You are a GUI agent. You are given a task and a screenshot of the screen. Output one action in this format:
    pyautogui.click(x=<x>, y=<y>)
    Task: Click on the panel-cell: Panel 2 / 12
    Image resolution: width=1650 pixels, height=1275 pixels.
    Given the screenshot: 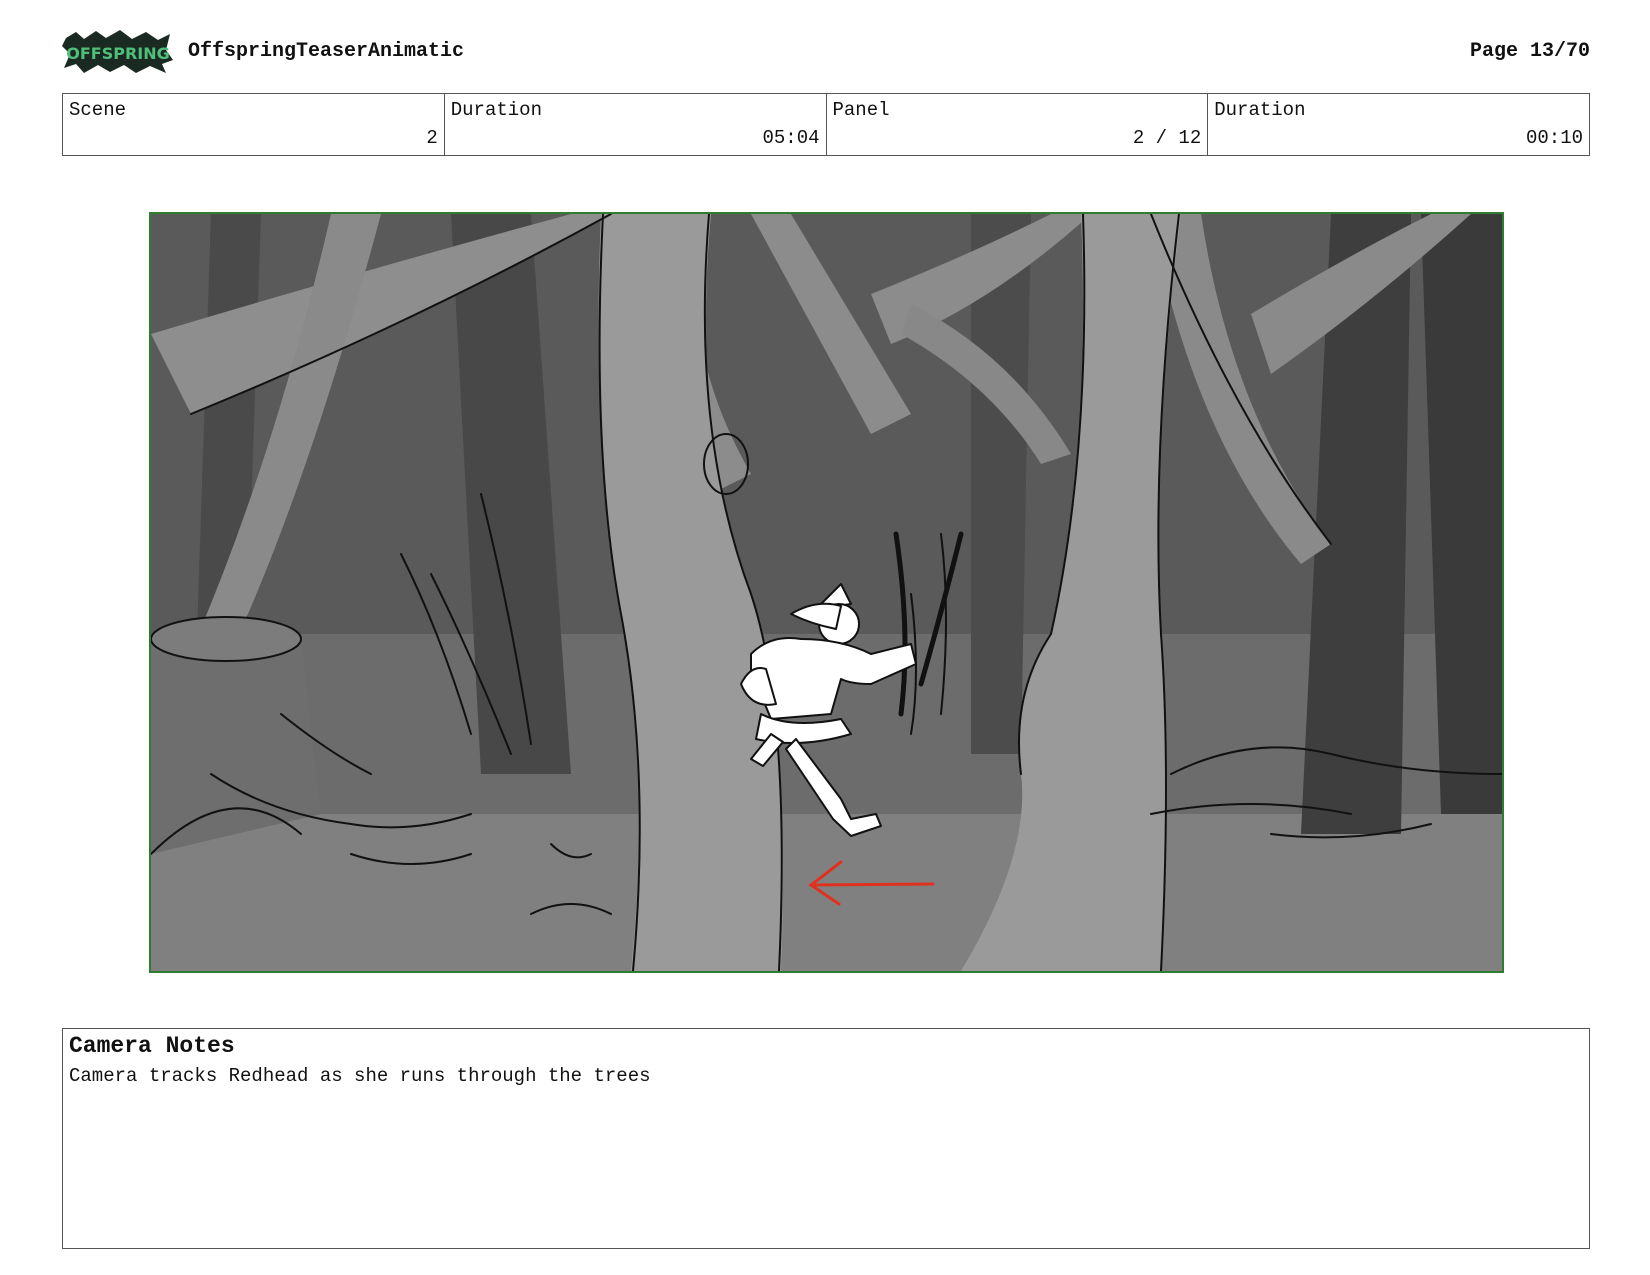 What is the action you would take?
    pyautogui.click(x=1016, y=124)
    